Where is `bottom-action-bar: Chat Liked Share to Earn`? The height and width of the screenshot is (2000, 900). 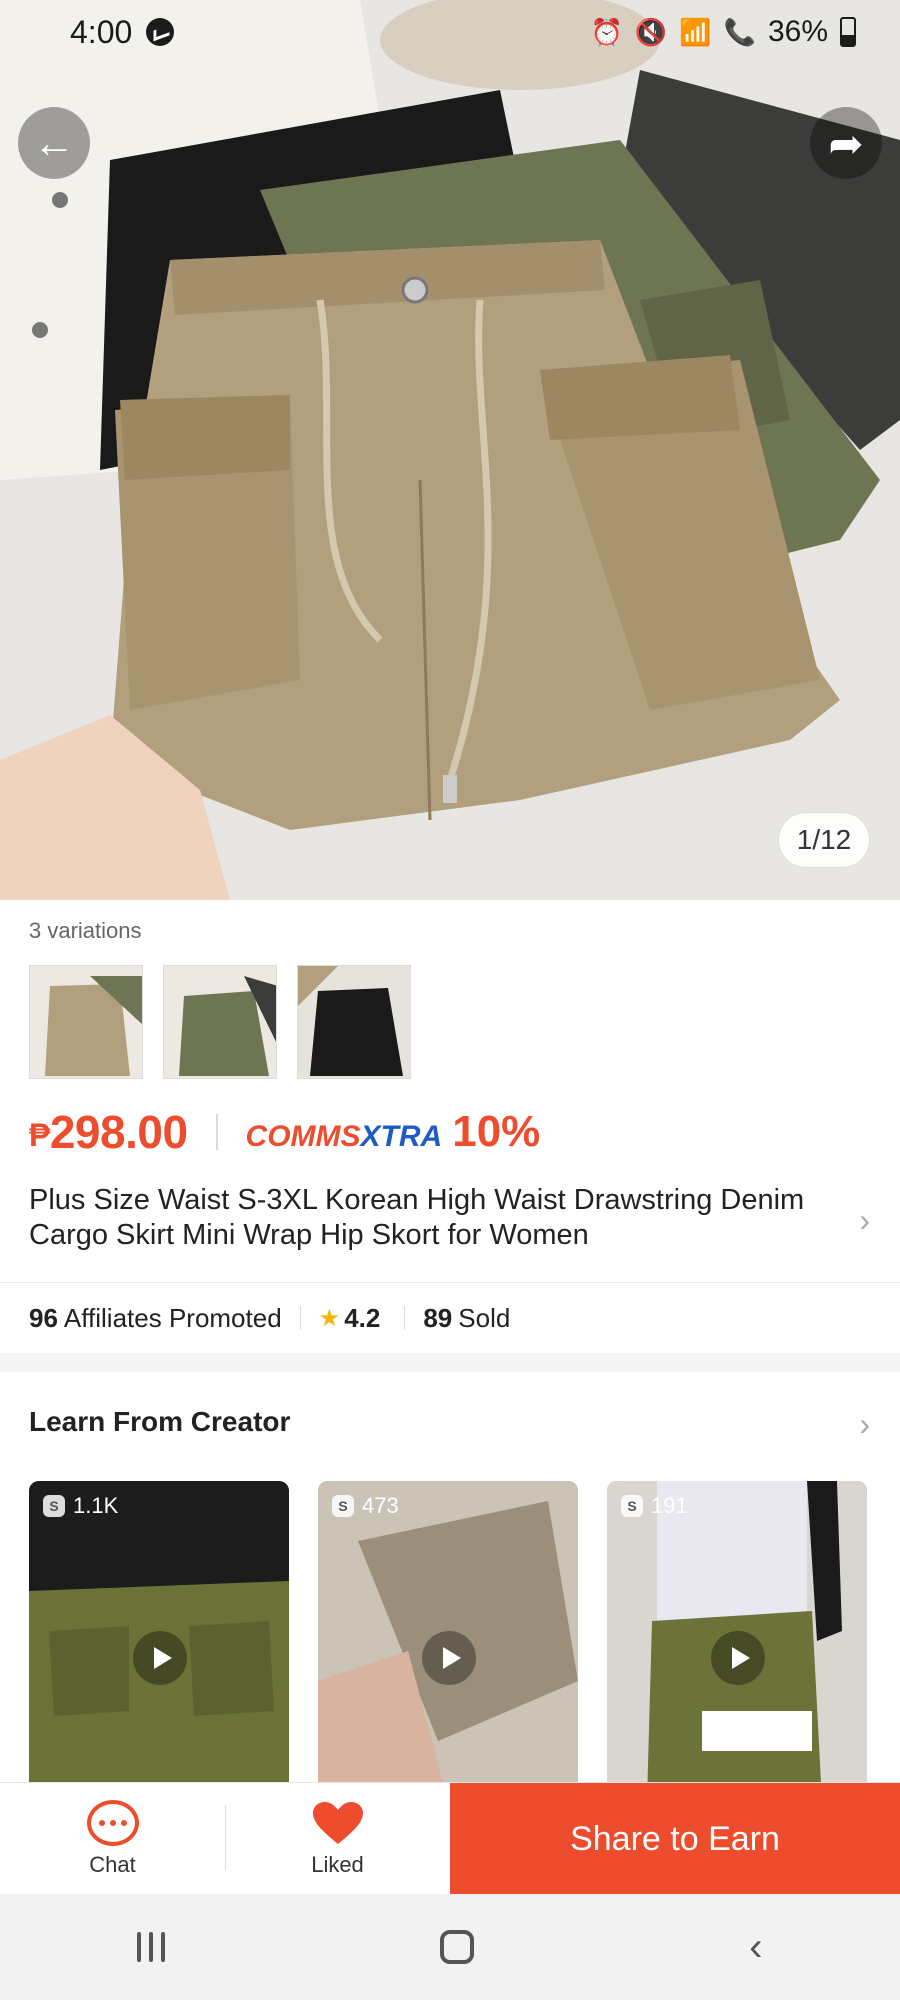
bottom-action-bar: Chat Liked Share to Earn is located at coordinates (450, 1838).